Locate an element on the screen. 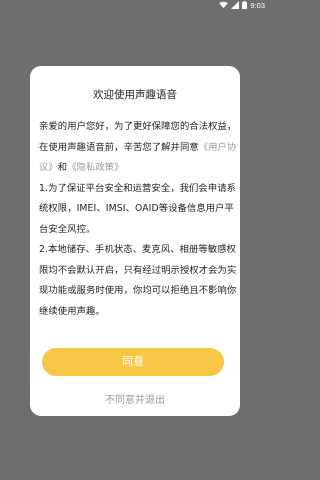 The width and height of the screenshot is (320, 480). battery-icon is located at coordinates (245, 6).